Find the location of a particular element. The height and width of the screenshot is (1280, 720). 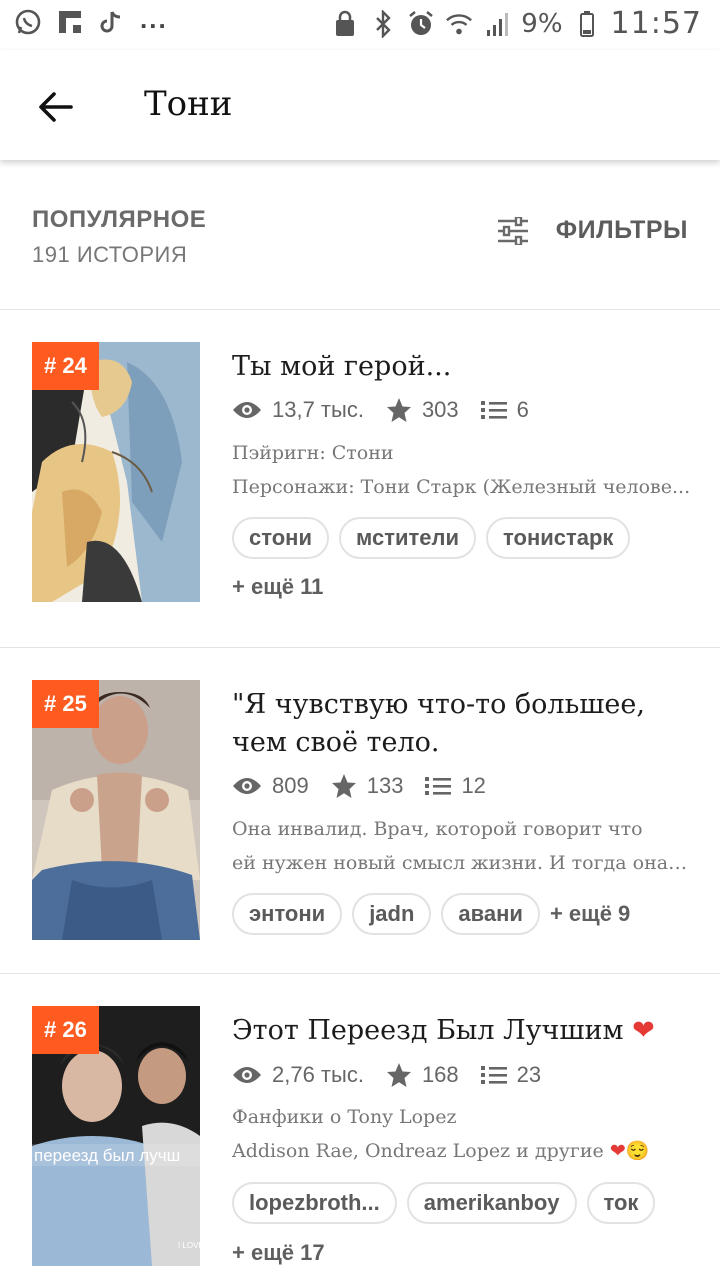

more-tags-link: + ещё 11 is located at coordinates (277, 587).